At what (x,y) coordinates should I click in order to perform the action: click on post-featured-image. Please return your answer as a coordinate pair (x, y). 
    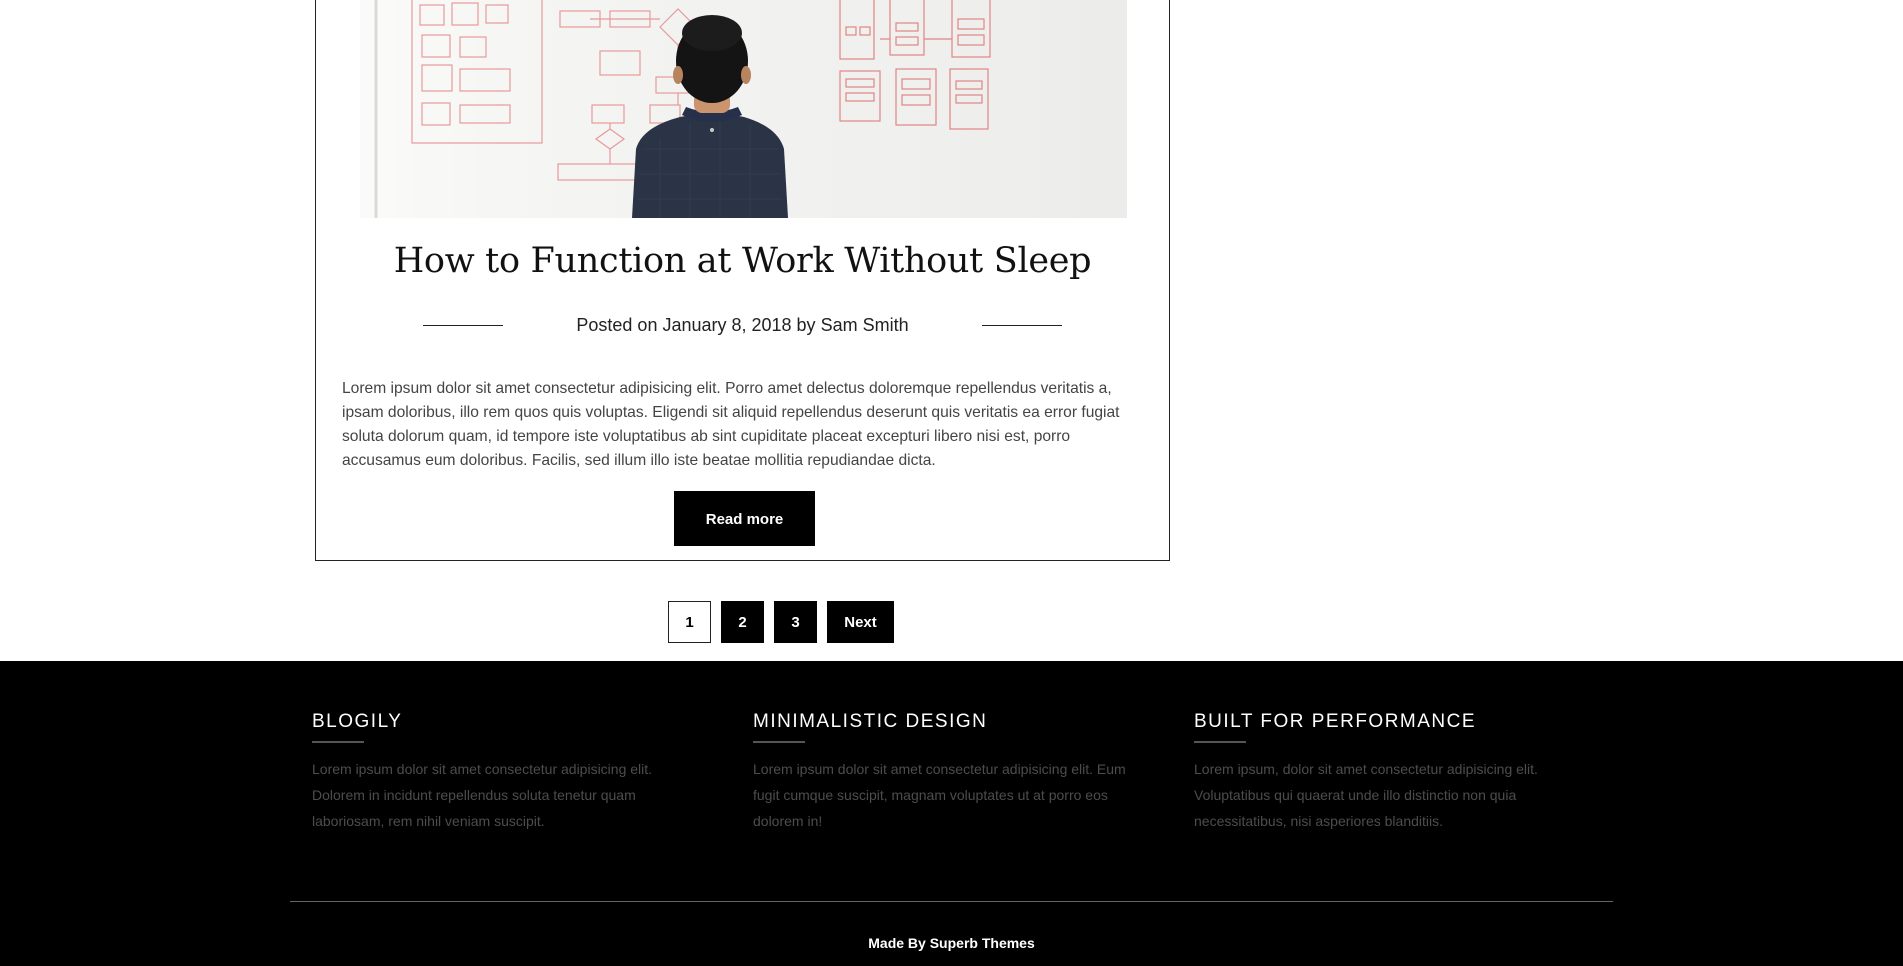
    Looking at the image, I should click on (743, 109).